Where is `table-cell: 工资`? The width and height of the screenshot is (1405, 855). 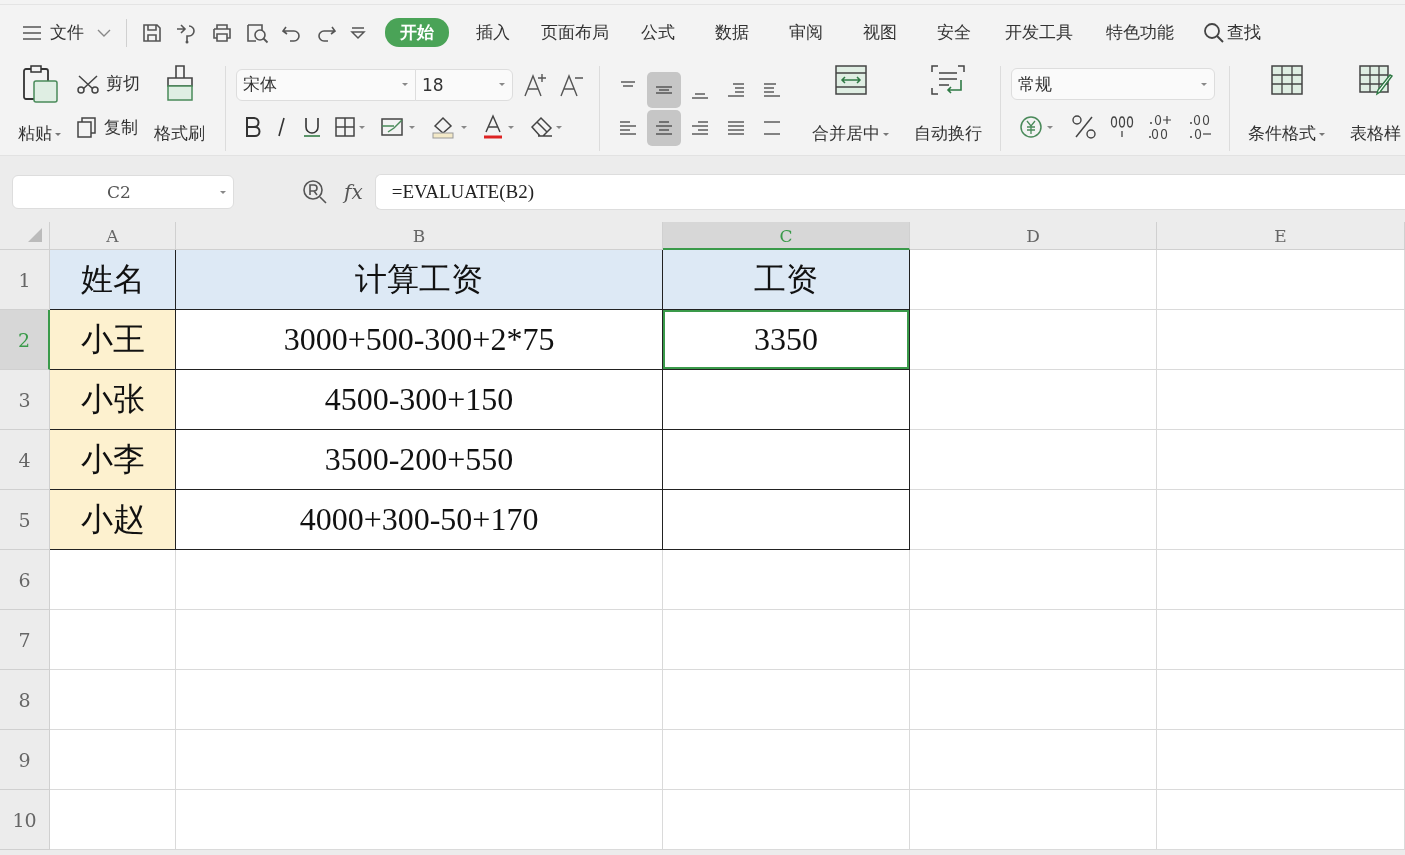 table-cell: 工资 is located at coordinates (786, 280).